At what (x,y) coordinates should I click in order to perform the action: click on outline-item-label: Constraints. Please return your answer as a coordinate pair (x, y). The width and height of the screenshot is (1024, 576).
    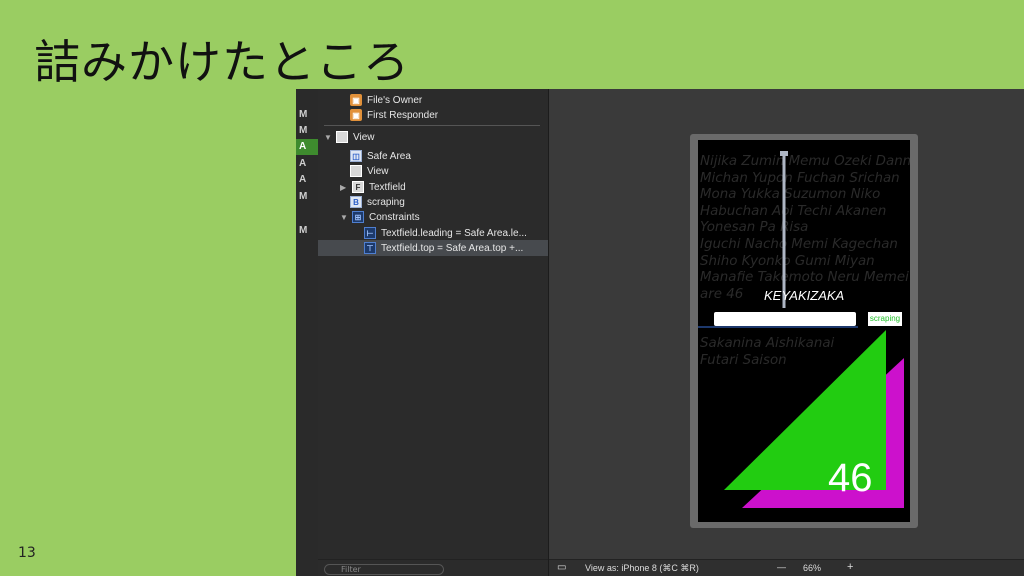
    Looking at the image, I should click on (394, 217).